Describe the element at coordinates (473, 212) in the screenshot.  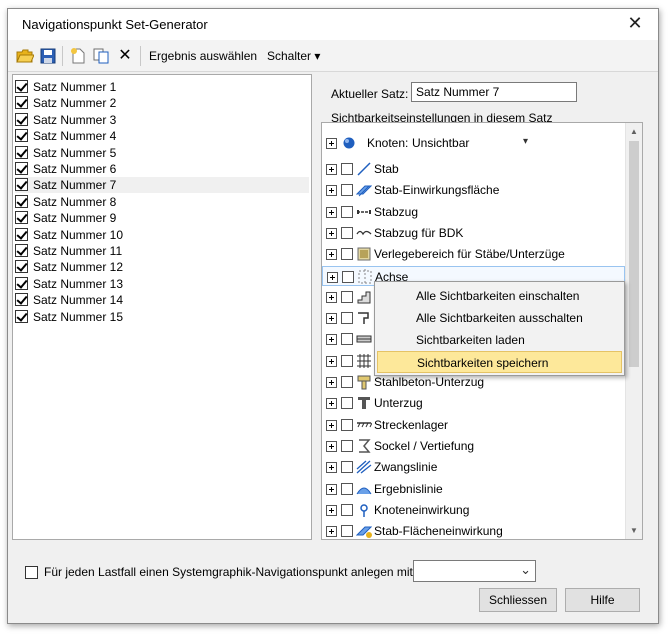
I see `tree-row: Stabzug` at that location.